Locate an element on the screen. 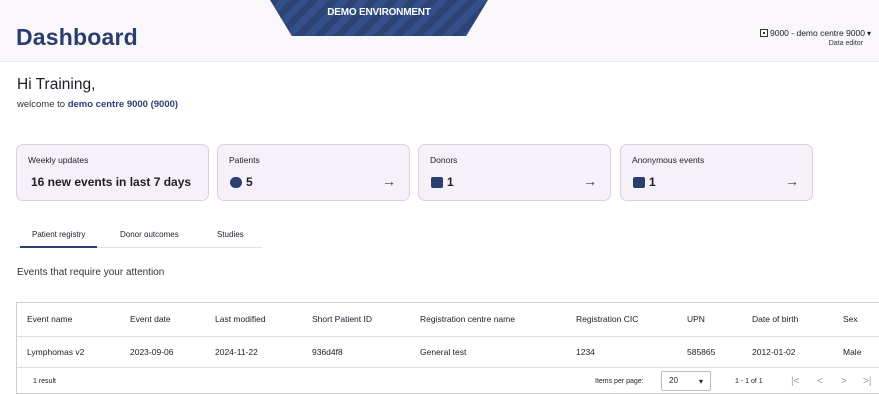 The width and height of the screenshot is (879, 394). card-label: Donors is located at coordinates (444, 160).